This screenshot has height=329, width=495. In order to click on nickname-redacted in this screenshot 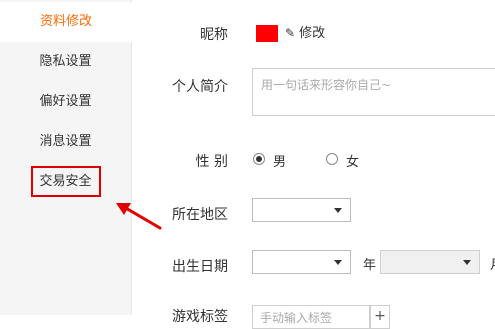, I will do `click(267, 33)`.